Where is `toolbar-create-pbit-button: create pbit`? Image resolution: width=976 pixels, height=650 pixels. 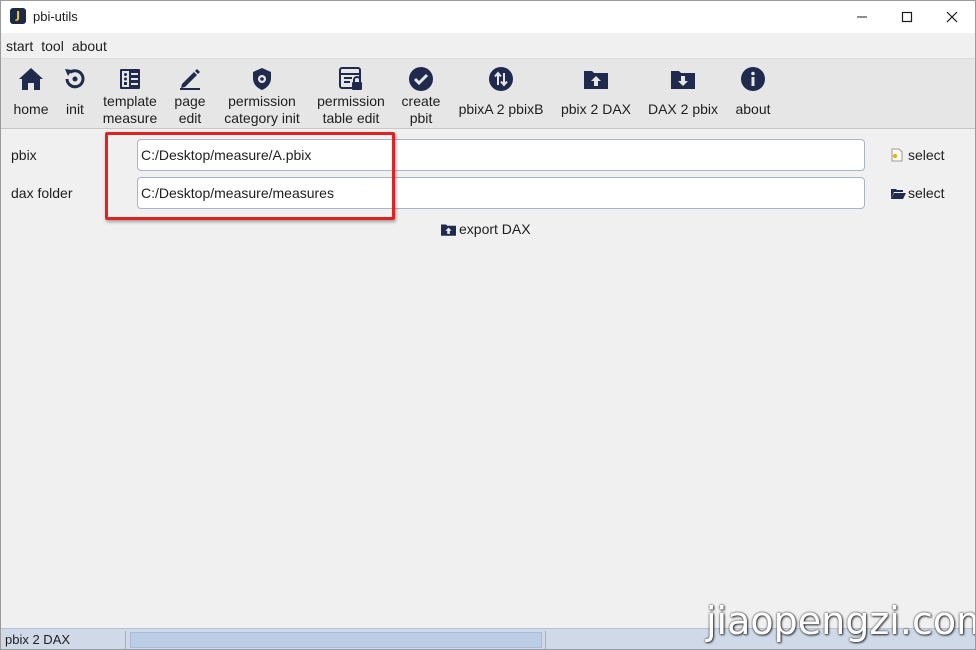 toolbar-create-pbit-button: create pbit is located at coordinates (421, 94).